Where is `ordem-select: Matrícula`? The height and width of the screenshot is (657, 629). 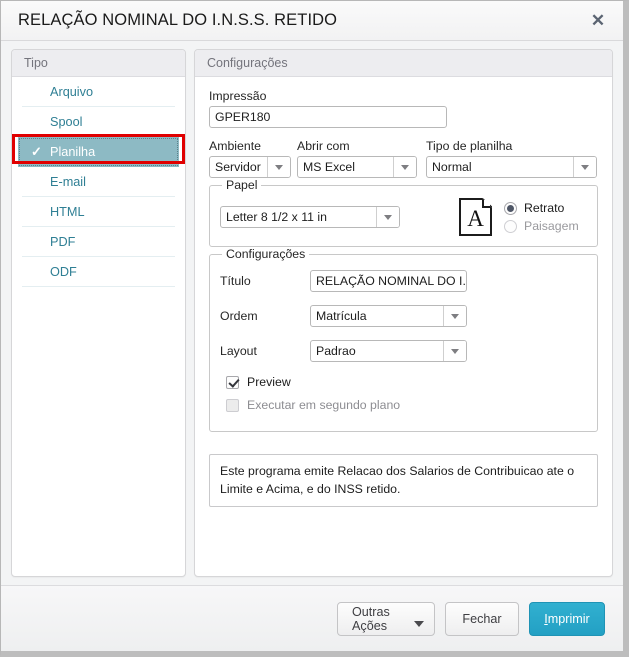
ordem-select: Matrícula is located at coordinates (388, 316).